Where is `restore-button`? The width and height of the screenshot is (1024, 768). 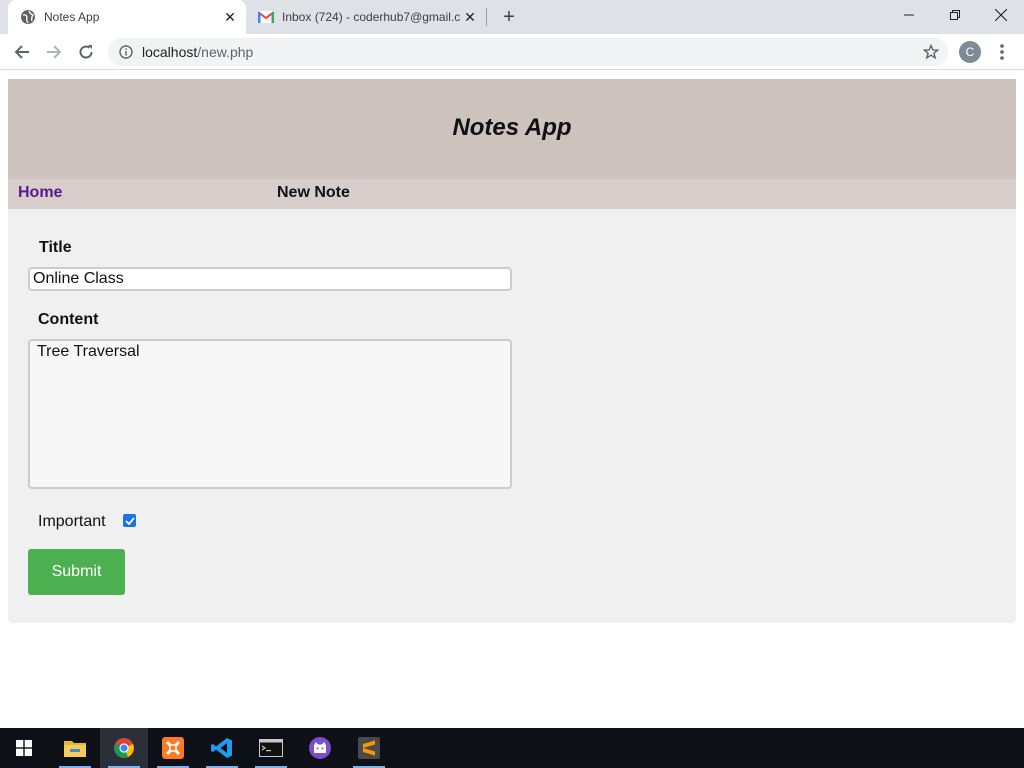 restore-button is located at coordinates (955, 15).